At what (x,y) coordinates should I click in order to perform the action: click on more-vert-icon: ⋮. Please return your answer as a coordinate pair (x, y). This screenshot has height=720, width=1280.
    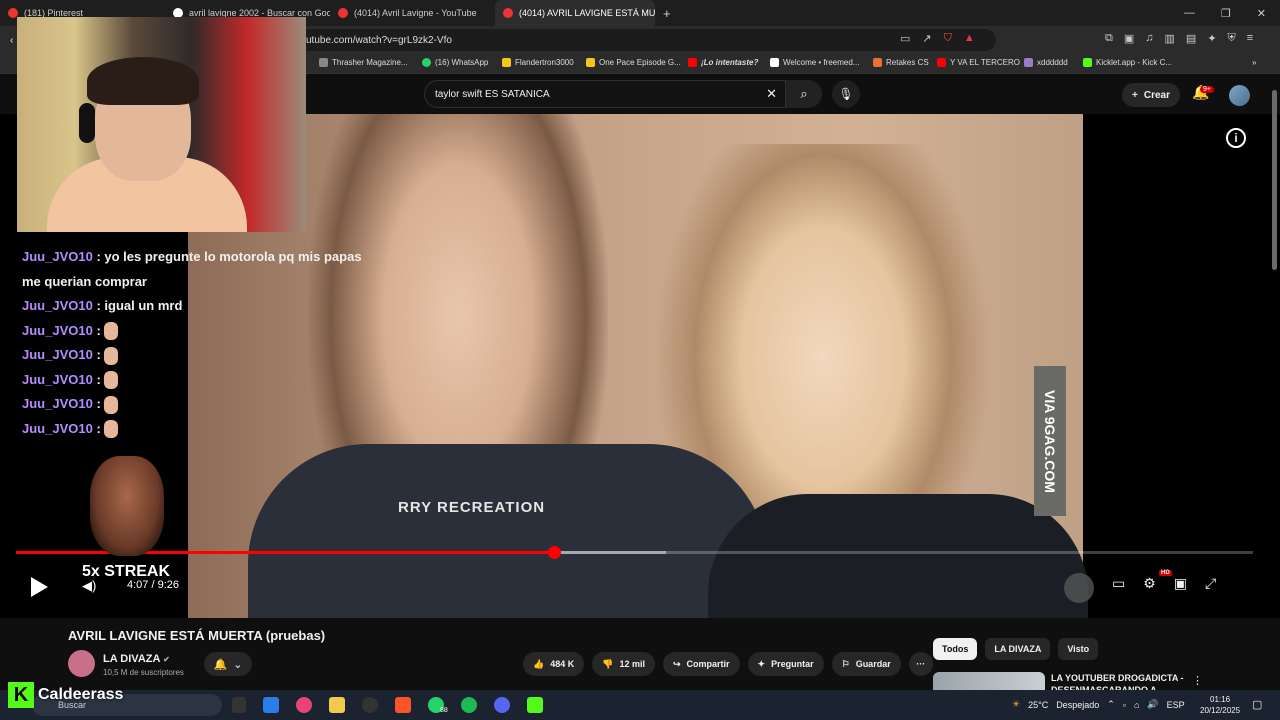
    Looking at the image, I should click on (1197, 680).